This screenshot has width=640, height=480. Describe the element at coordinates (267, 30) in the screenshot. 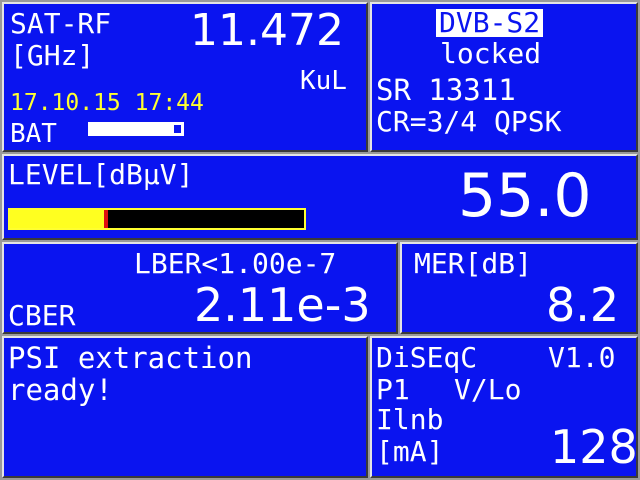

I see `frequency-value: 11.472` at that location.